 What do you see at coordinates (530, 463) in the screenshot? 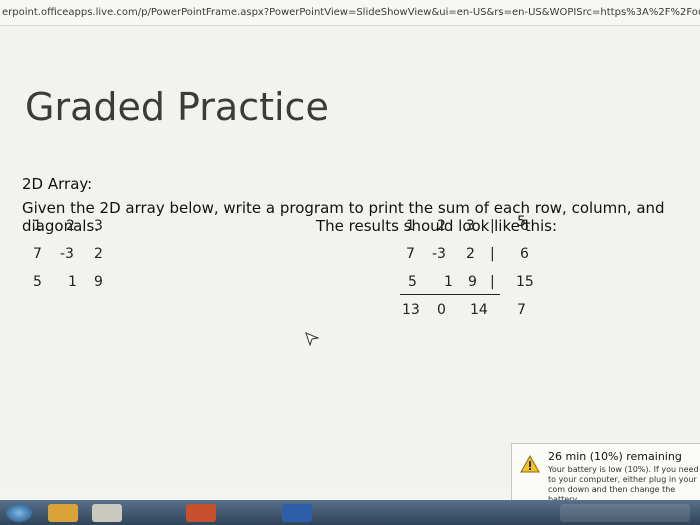
I see `battery-warning-icon` at bounding box center [530, 463].